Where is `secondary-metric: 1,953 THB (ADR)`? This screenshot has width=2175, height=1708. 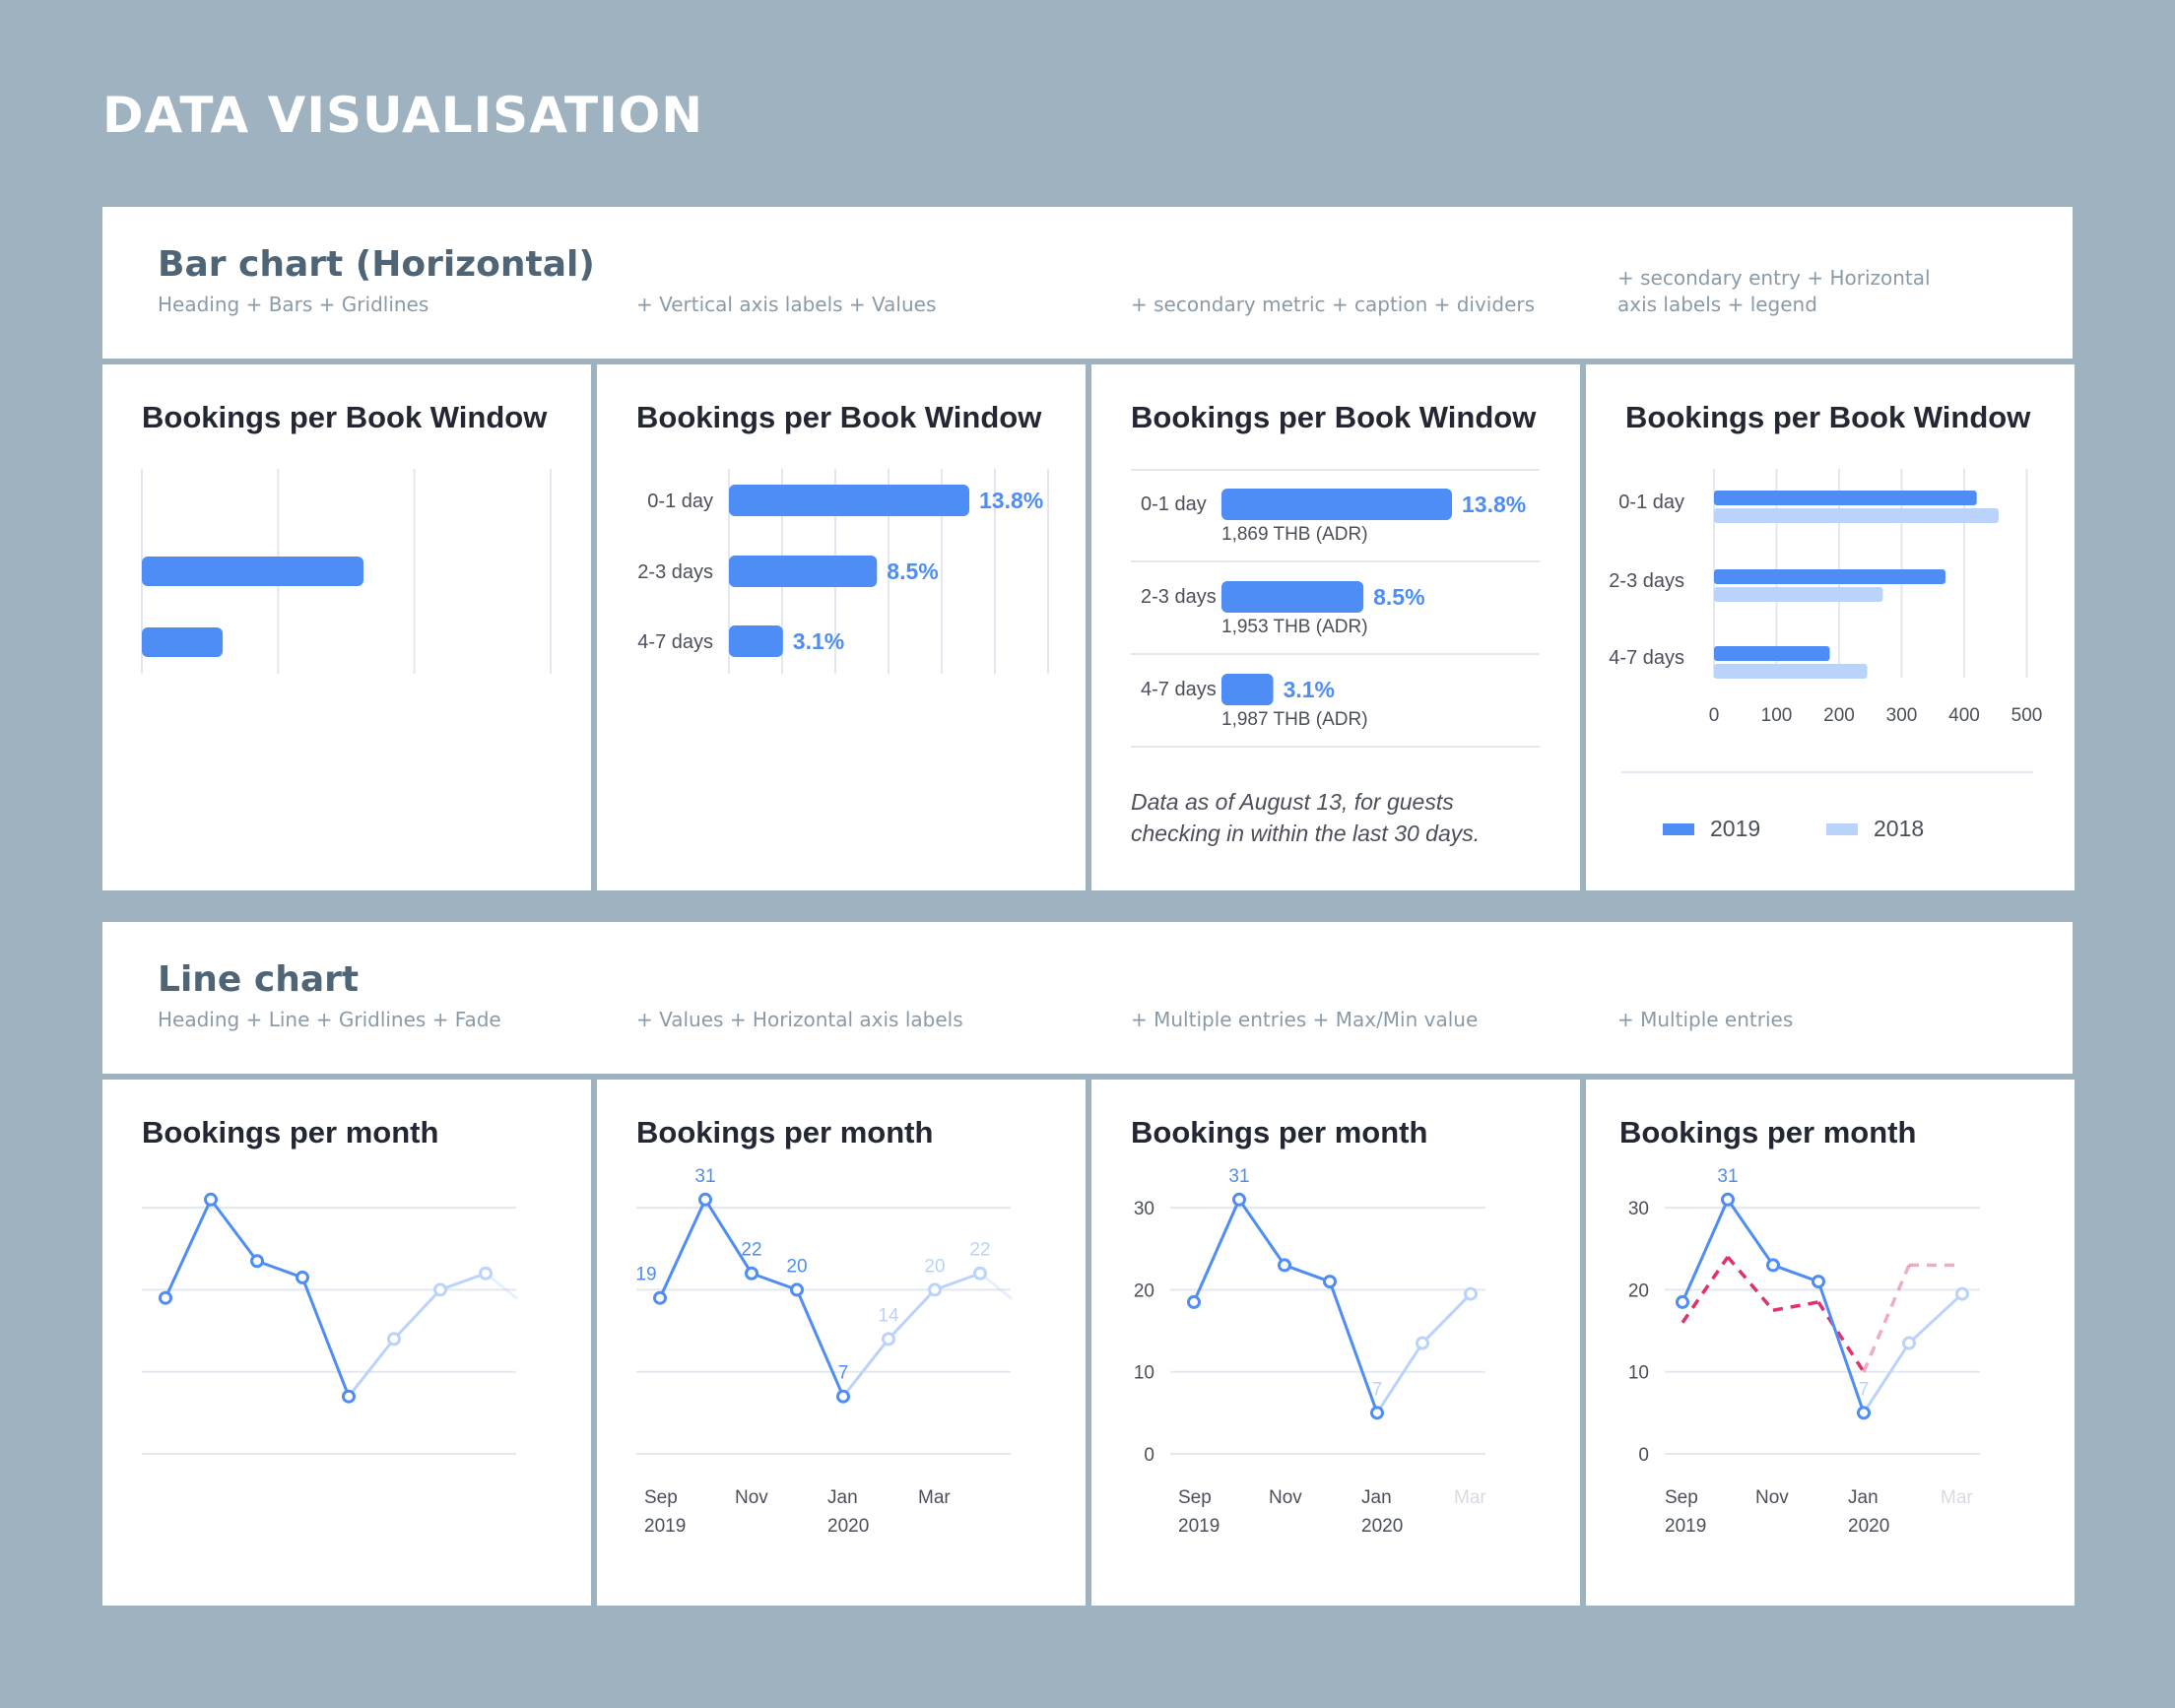
secondary-metric: 1,953 THB (ADR) is located at coordinates (1294, 627).